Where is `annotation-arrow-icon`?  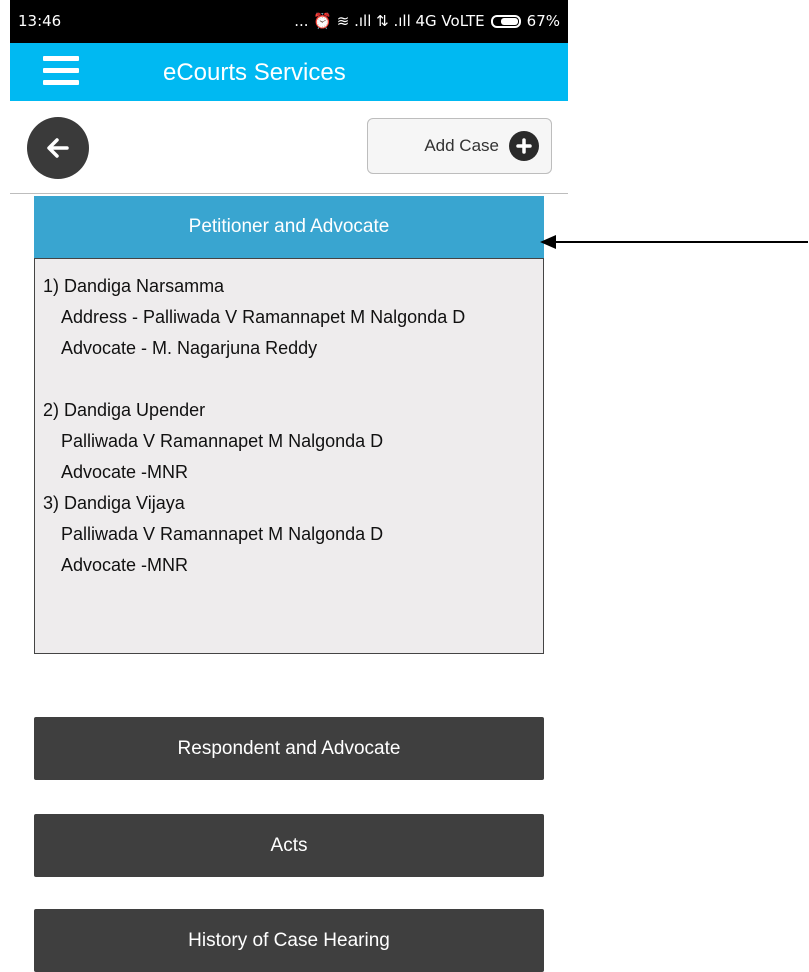
annotation-arrow-icon is located at coordinates (674, 242).